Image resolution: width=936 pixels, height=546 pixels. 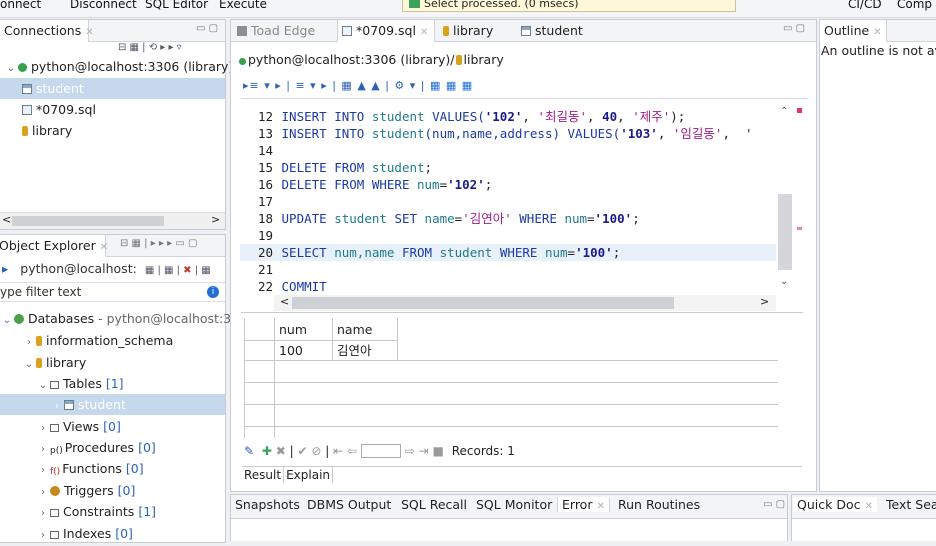 What do you see at coordinates (386, 31) in the screenshot?
I see `tab-sql-file: *0709.sql ✕` at bounding box center [386, 31].